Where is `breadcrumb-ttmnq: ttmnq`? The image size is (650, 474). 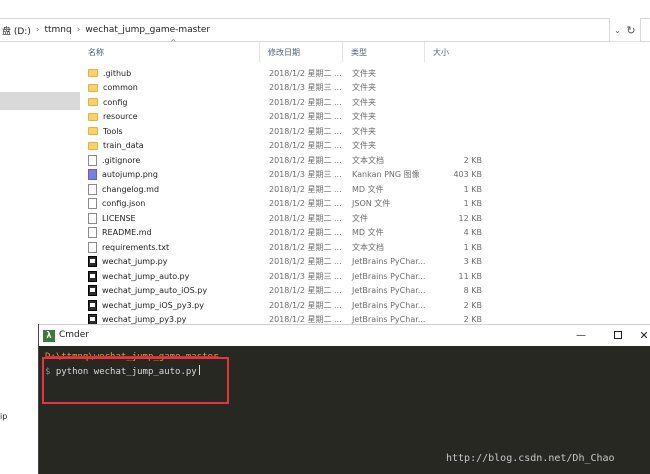 breadcrumb-ttmnq: ttmnq is located at coordinates (57, 30).